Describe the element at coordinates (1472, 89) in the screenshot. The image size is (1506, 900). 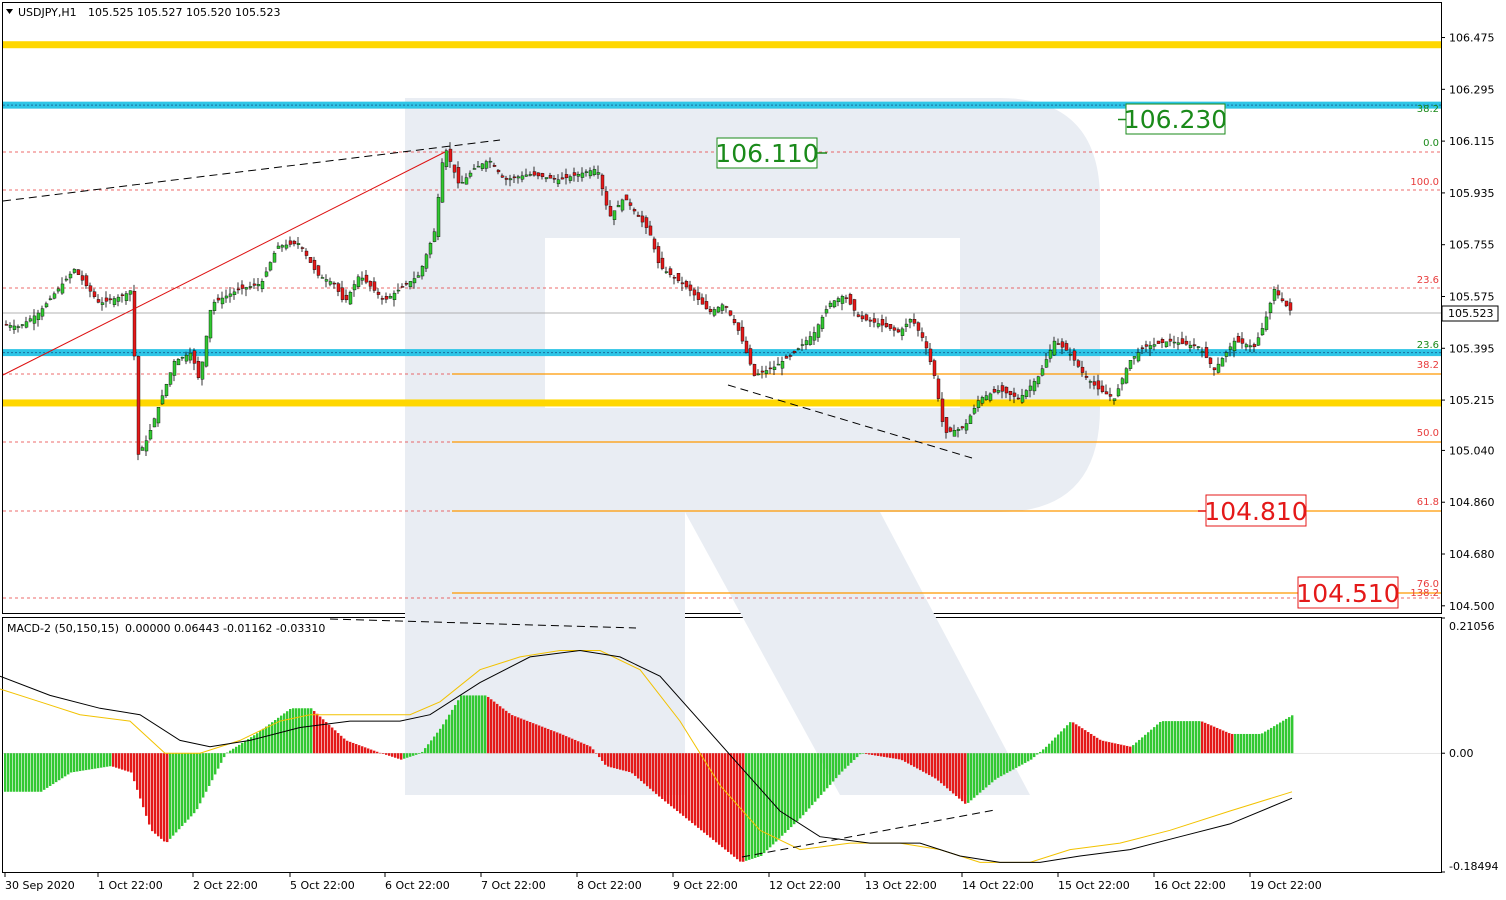
I see `price-tick-label: 106.295` at that location.